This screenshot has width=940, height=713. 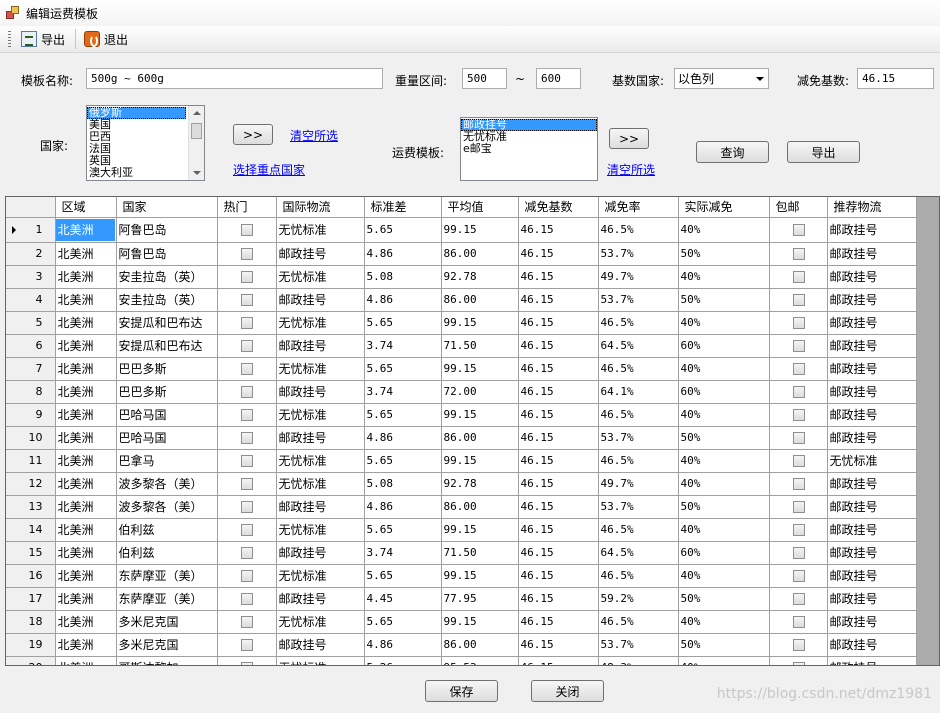 What do you see at coordinates (167, 323) in the screenshot?
I see `country-cell: 安提瓜和巴布达` at bounding box center [167, 323].